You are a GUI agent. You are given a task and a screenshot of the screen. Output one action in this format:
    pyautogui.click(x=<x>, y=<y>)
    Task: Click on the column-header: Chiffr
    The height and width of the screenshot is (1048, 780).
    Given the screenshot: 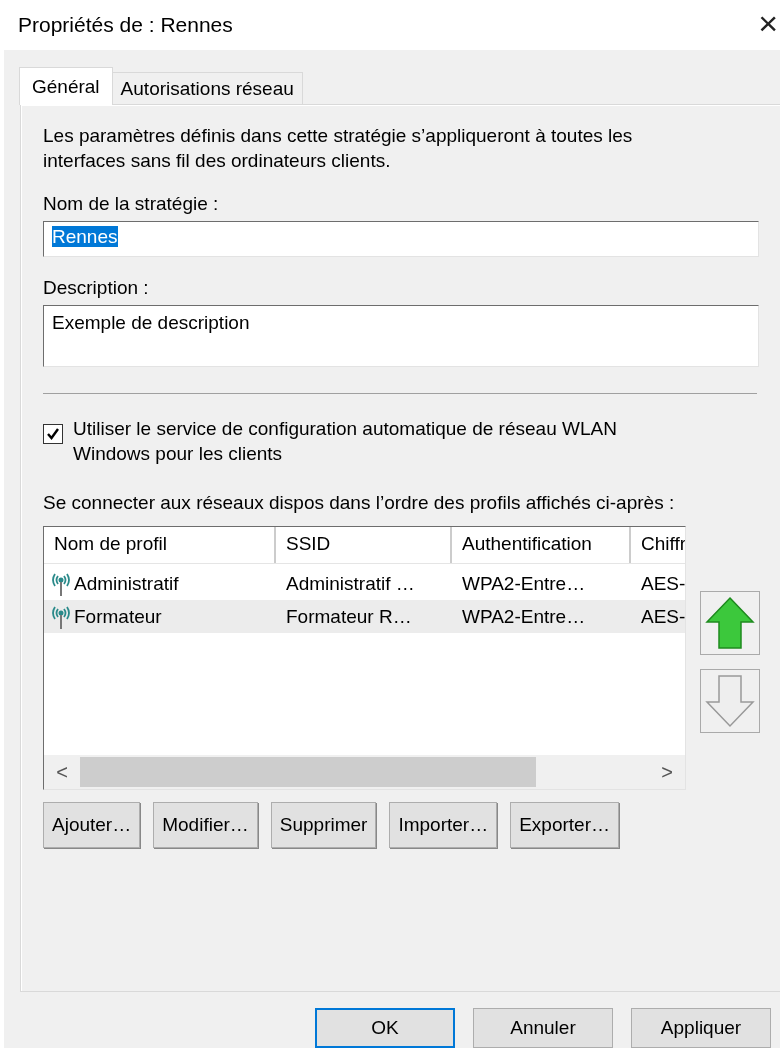 What is the action you would take?
    pyautogui.click(x=658, y=545)
    